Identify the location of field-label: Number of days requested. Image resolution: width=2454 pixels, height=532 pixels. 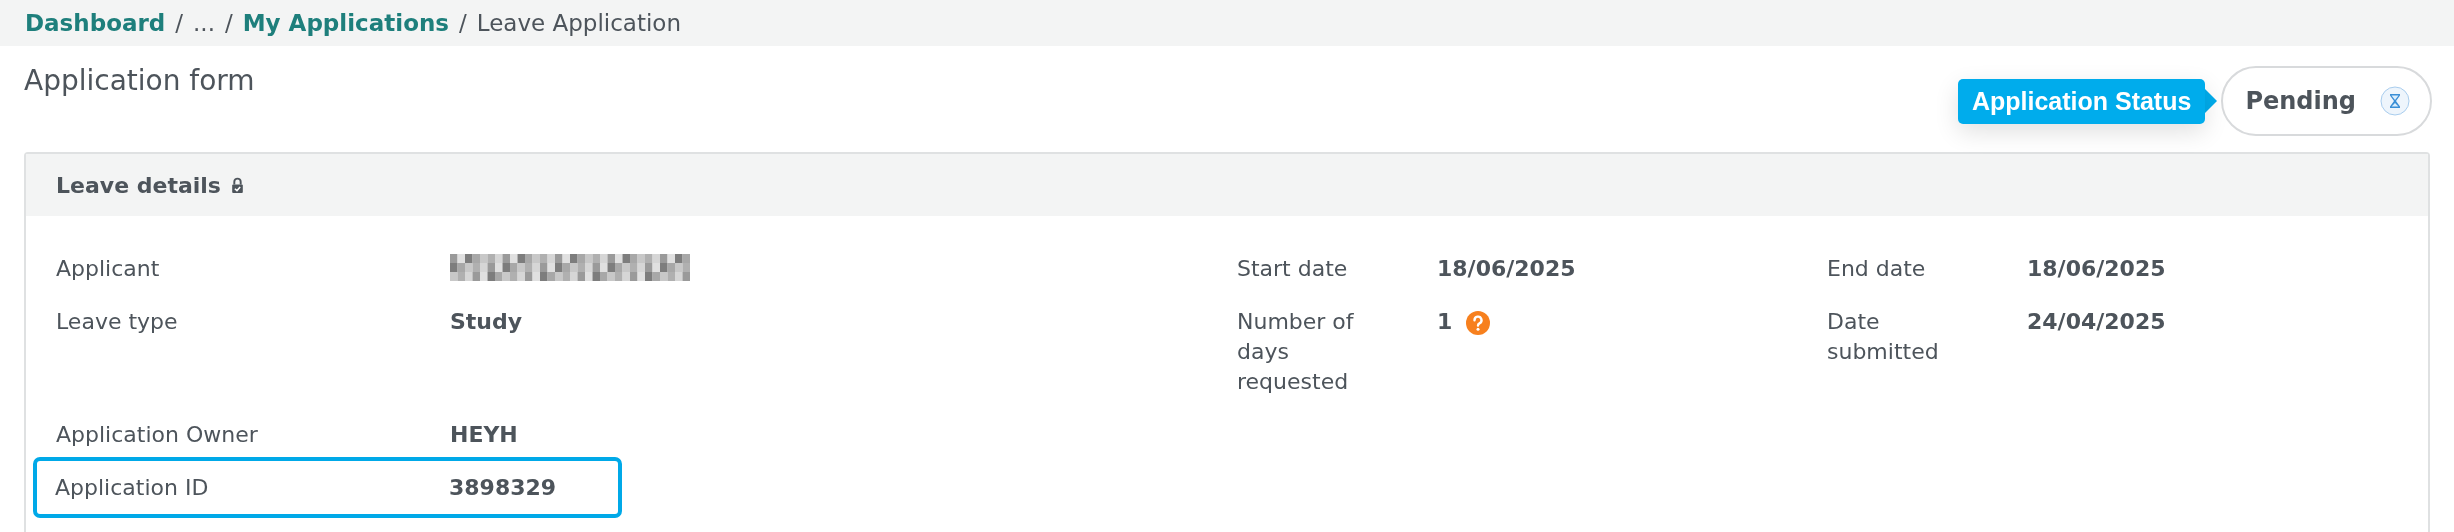
(1296, 352).